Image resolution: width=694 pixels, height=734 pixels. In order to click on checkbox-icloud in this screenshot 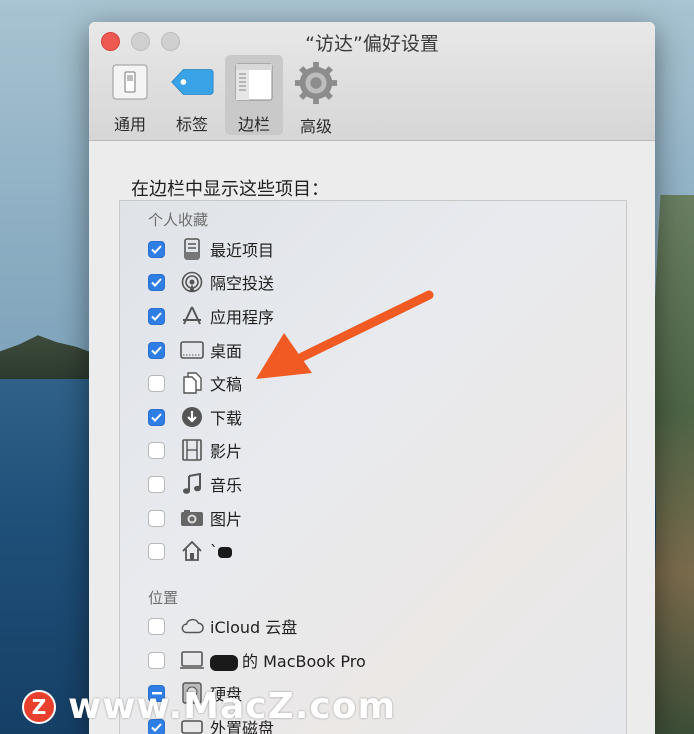, I will do `click(156, 626)`.